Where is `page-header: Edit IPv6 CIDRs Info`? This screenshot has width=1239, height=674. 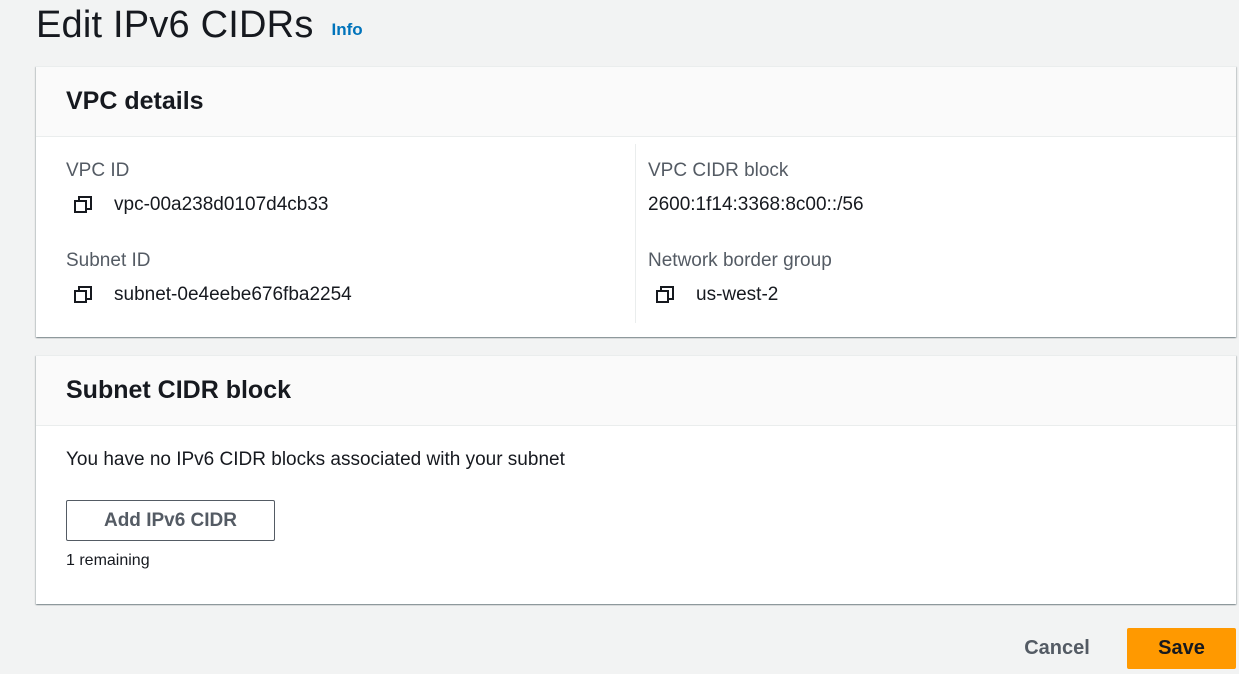
page-header: Edit IPv6 CIDRs Info is located at coordinates (199, 25).